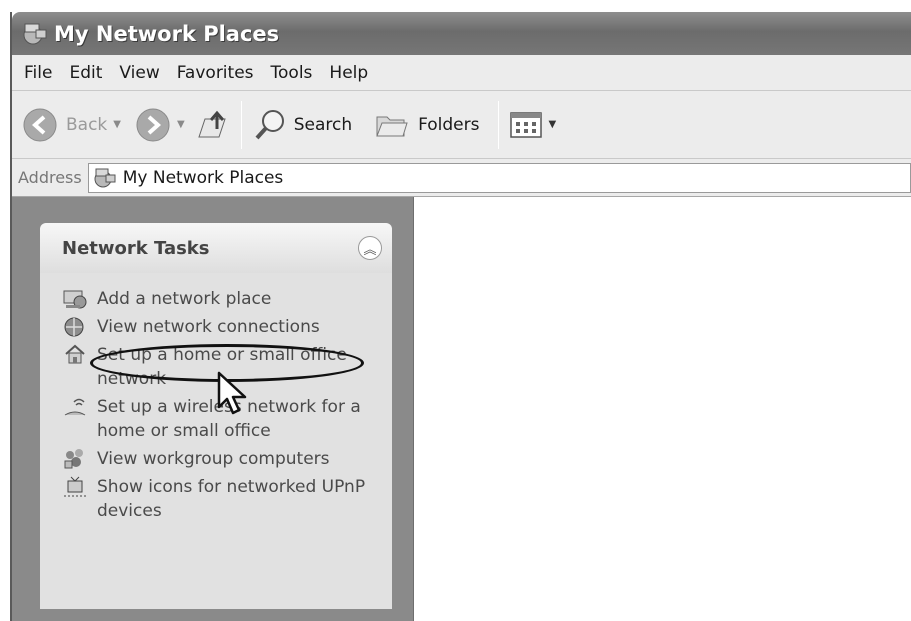  Describe the element at coordinates (136, 248) in the screenshot. I see `network-tasks-title: Network Tasks` at that location.